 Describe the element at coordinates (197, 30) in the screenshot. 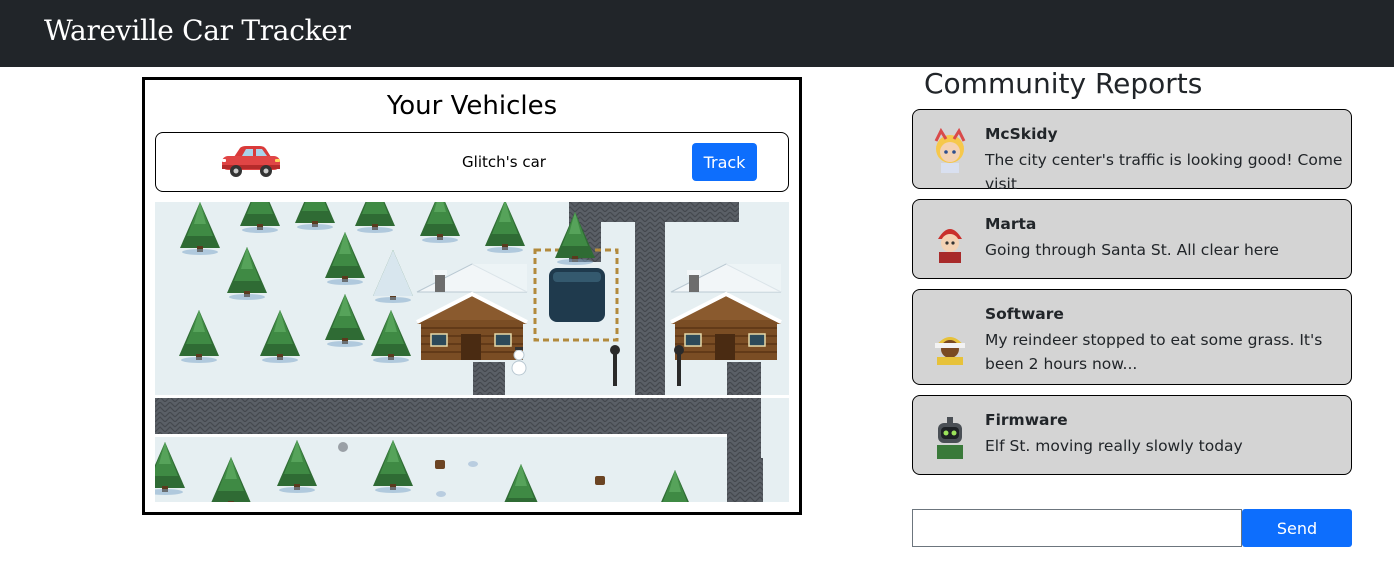

I see `brand-link: Wareville Car Tracker` at that location.